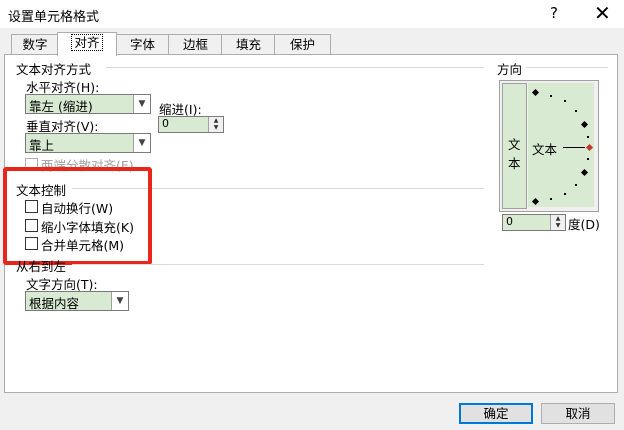  Describe the element at coordinates (191, 124) in the screenshot. I see `indent-spinner: 0 ▲ ▼` at that location.